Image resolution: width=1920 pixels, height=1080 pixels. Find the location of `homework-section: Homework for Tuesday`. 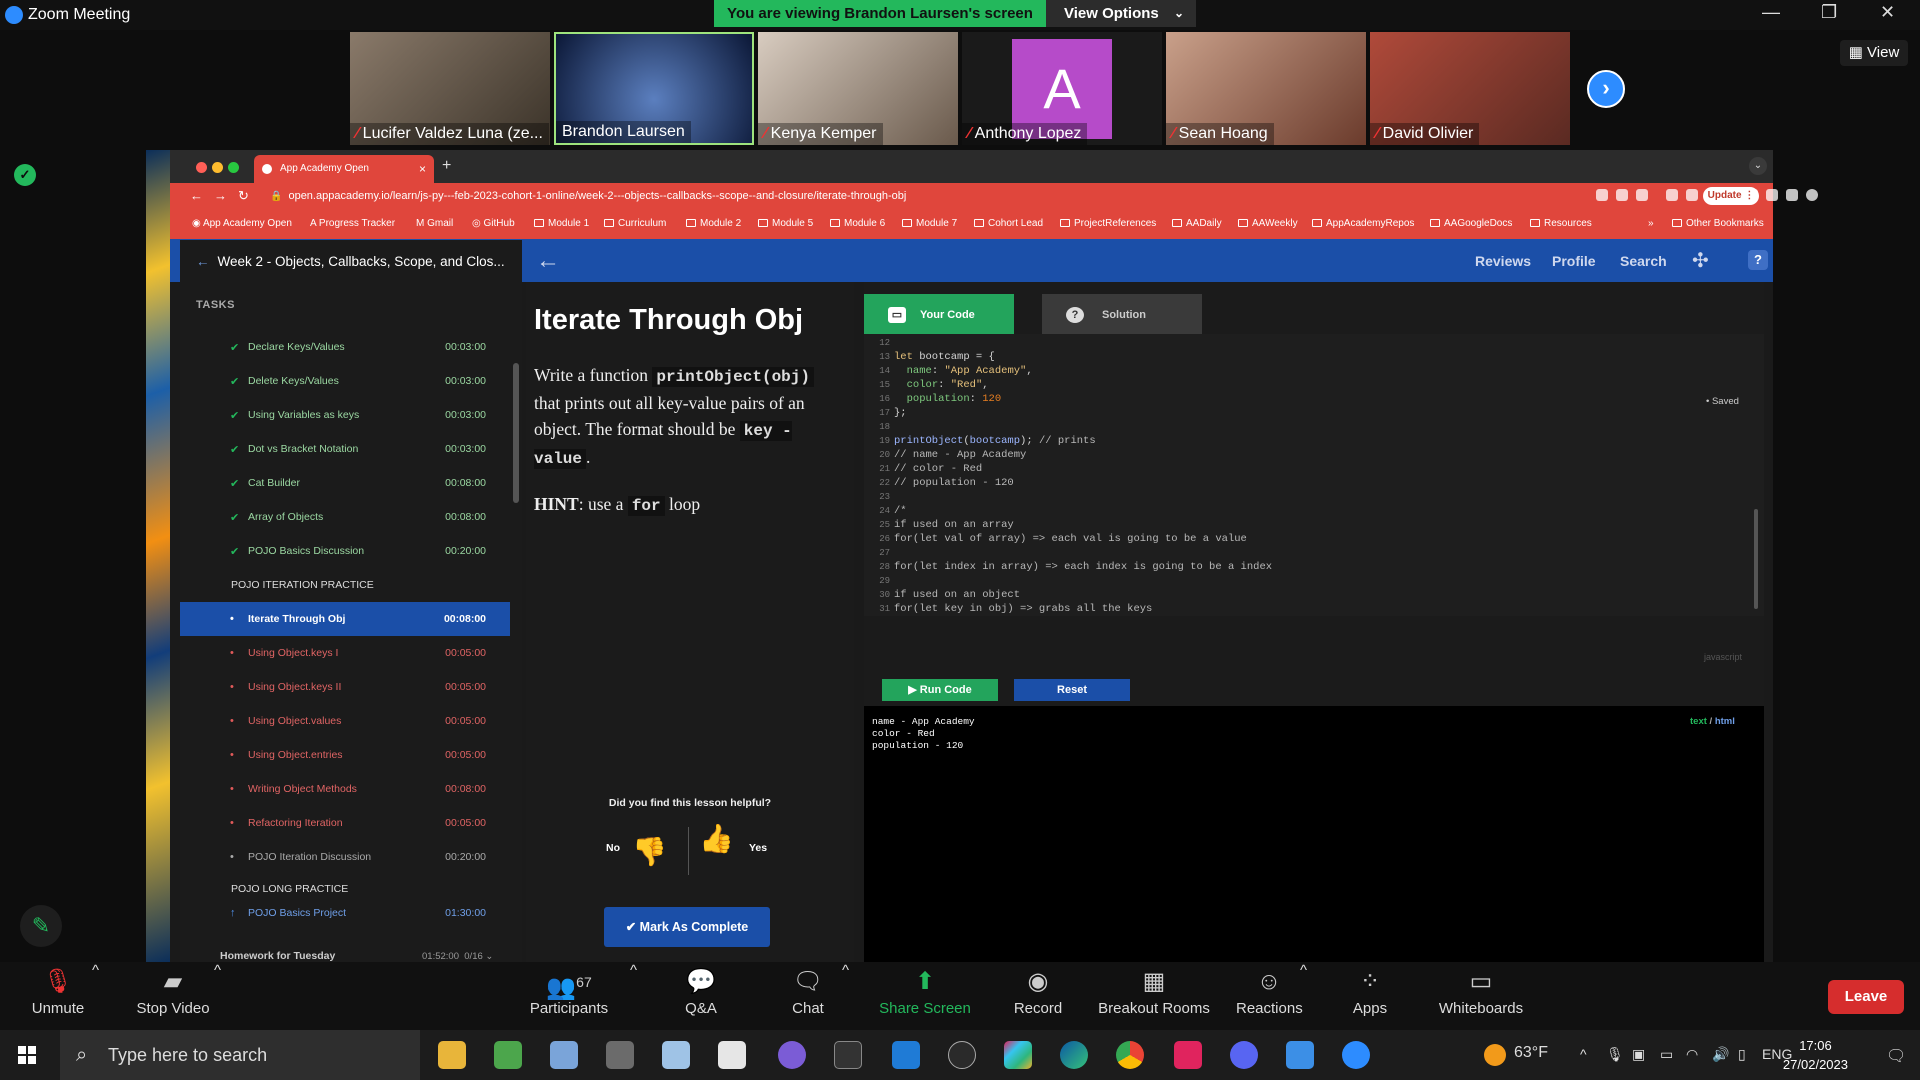

homework-section: Homework for Tuesday is located at coordinates (277, 956).